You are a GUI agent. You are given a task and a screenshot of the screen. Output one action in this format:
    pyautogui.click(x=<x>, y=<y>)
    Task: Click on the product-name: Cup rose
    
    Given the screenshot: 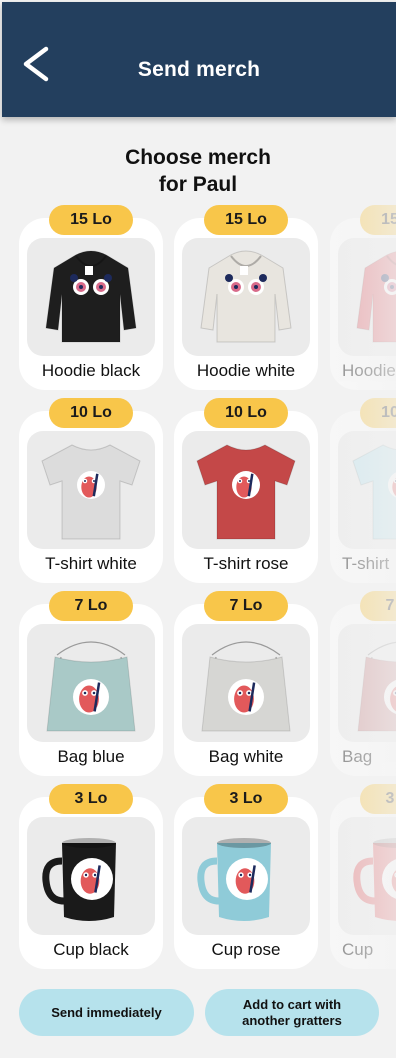 What is the action you would take?
    pyautogui.click(x=246, y=949)
    